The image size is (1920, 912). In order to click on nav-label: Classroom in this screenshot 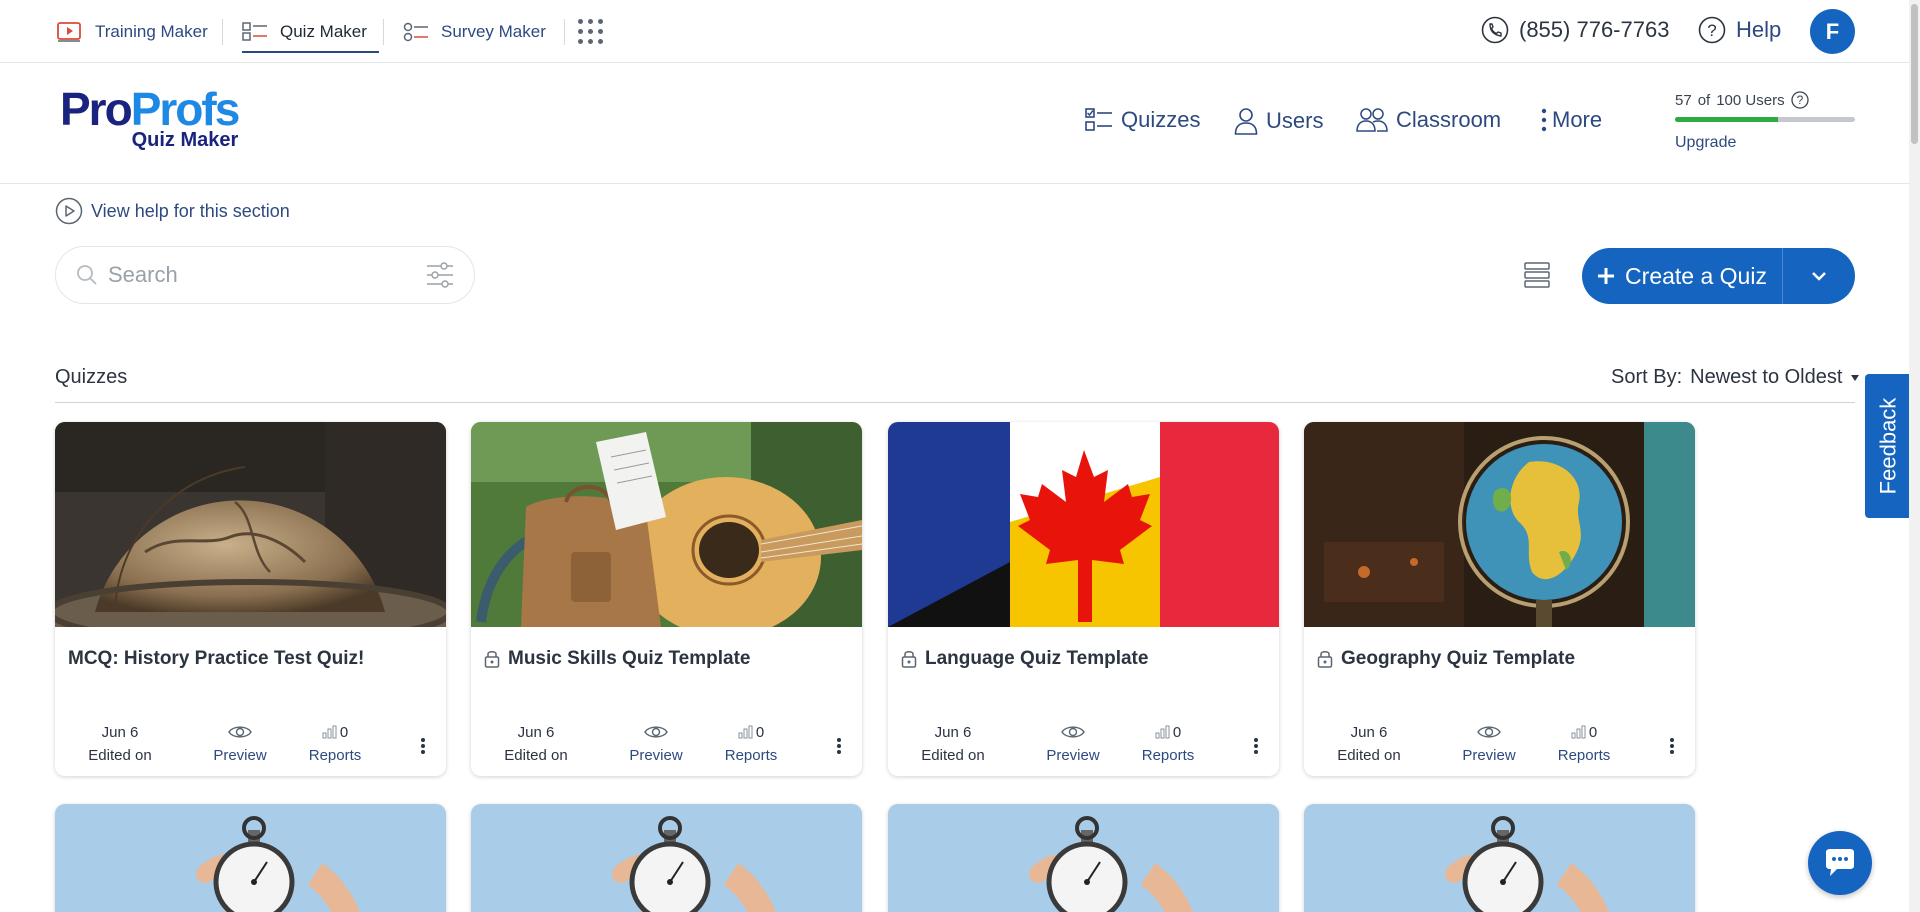, I will do `click(1449, 119)`.